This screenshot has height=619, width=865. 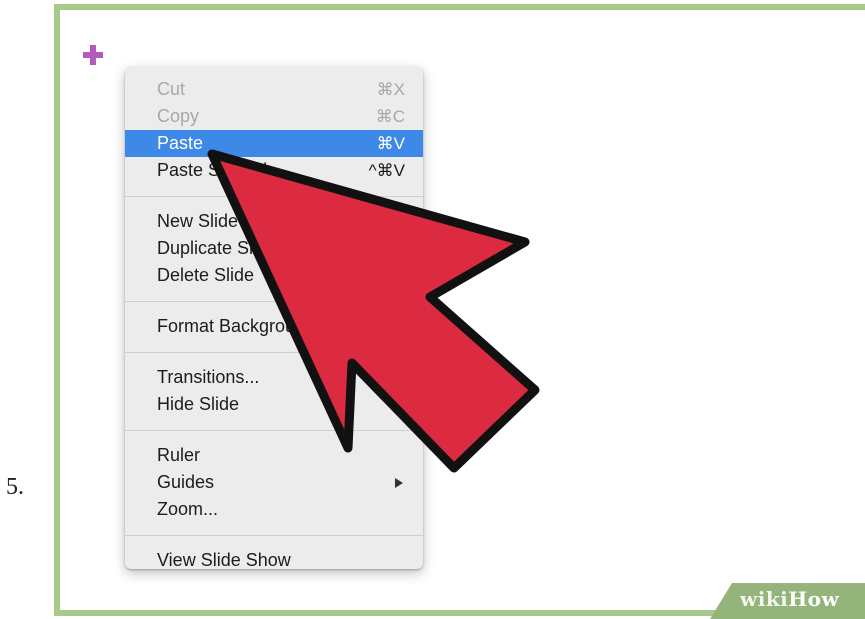 What do you see at coordinates (93, 55) in the screenshot?
I see `plus-icon` at bounding box center [93, 55].